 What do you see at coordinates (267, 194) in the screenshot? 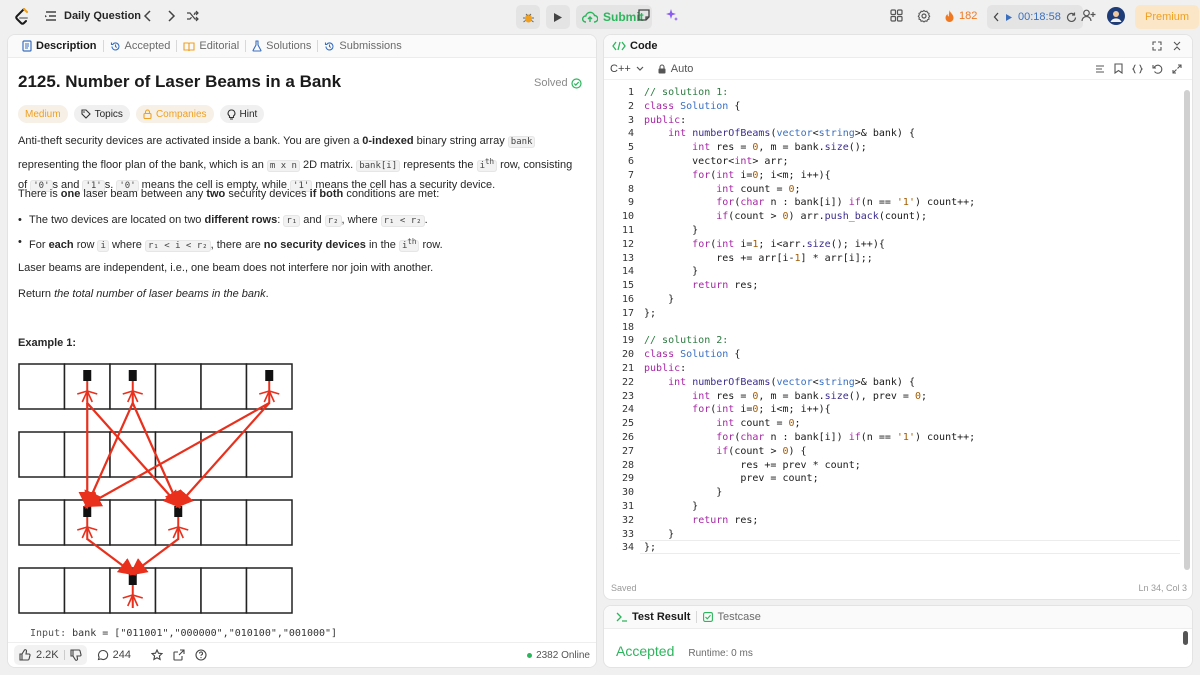
I see `text-run: security devices` at bounding box center [267, 194].